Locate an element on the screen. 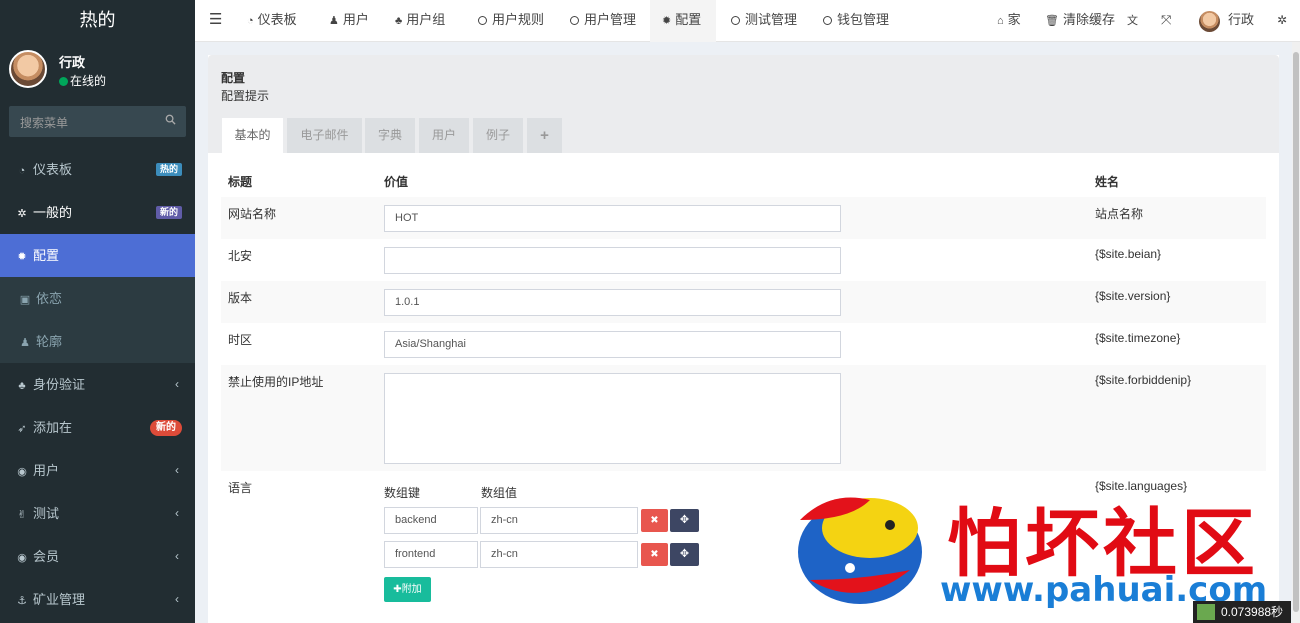 The height and width of the screenshot is (623, 1300). row-label: 北安 is located at coordinates (240, 256).